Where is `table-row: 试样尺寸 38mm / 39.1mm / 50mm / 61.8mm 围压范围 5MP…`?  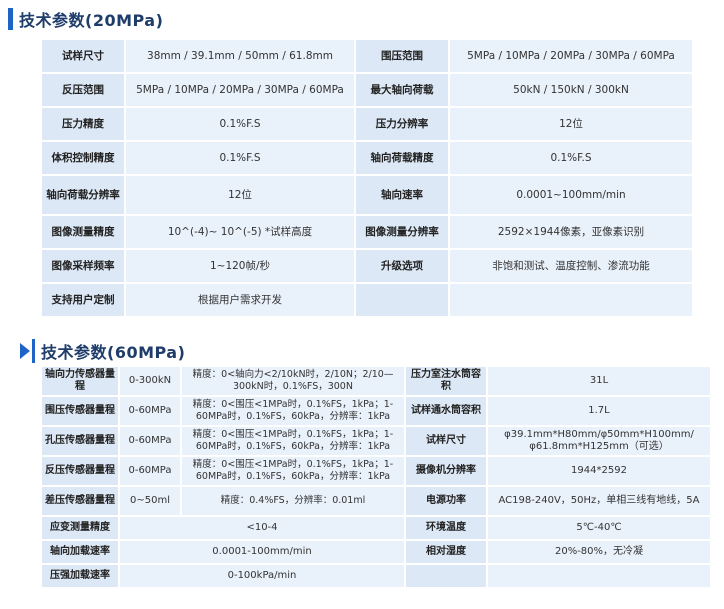 table-row: 试样尺寸 38mm / 39.1mm / 50mm / 61.8mm 围压范围 5MP… is located at coordinates (367, 56).